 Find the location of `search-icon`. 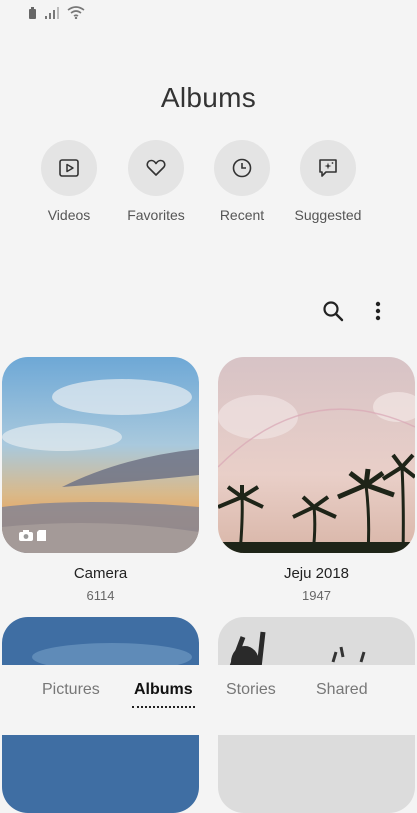

search-icon is located at coordinates (333, 311).